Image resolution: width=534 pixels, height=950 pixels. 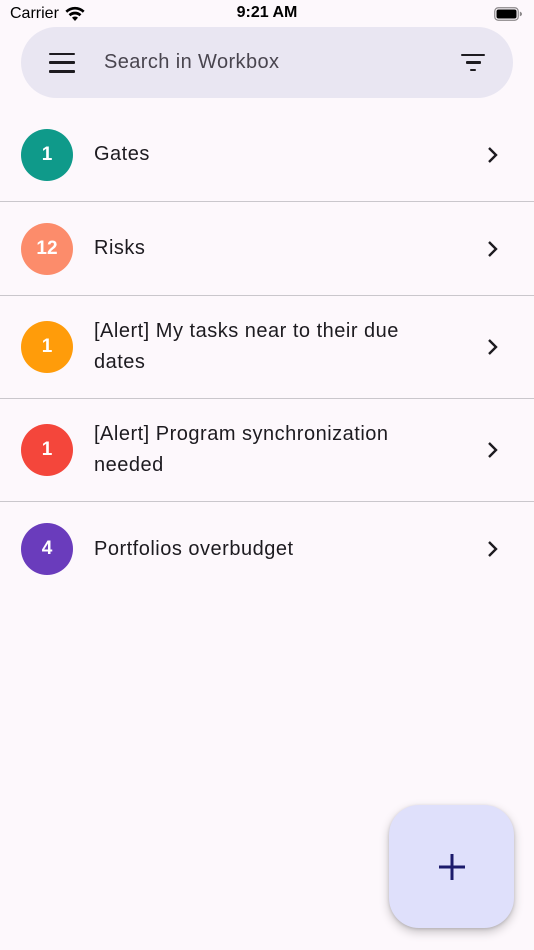 What do you see at coordinates (47, 549) in the screenshot?
I see `count-badge: 4` at bounding box center [47, 549].